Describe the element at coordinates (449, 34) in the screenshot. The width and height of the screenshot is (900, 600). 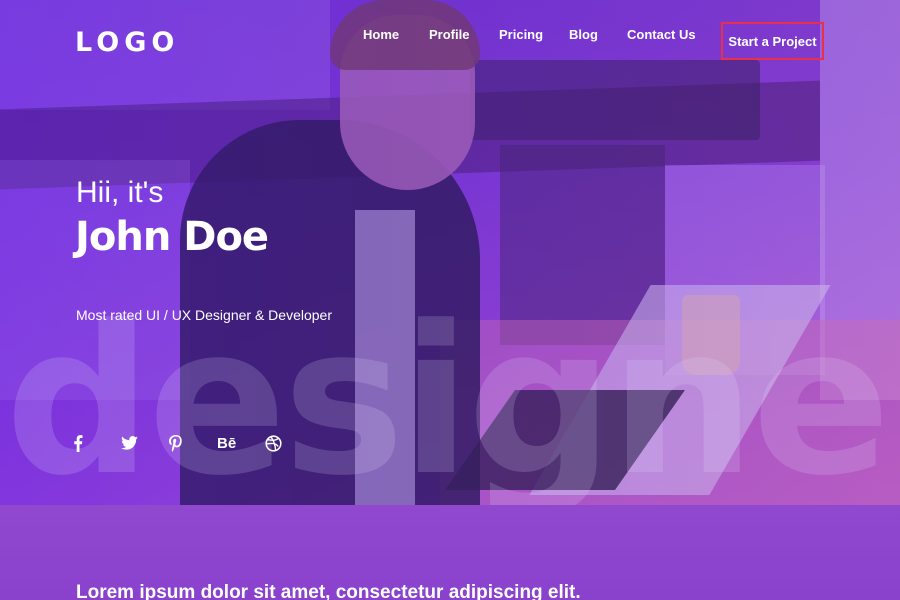
I see `nav-profile: Profile` at that location.